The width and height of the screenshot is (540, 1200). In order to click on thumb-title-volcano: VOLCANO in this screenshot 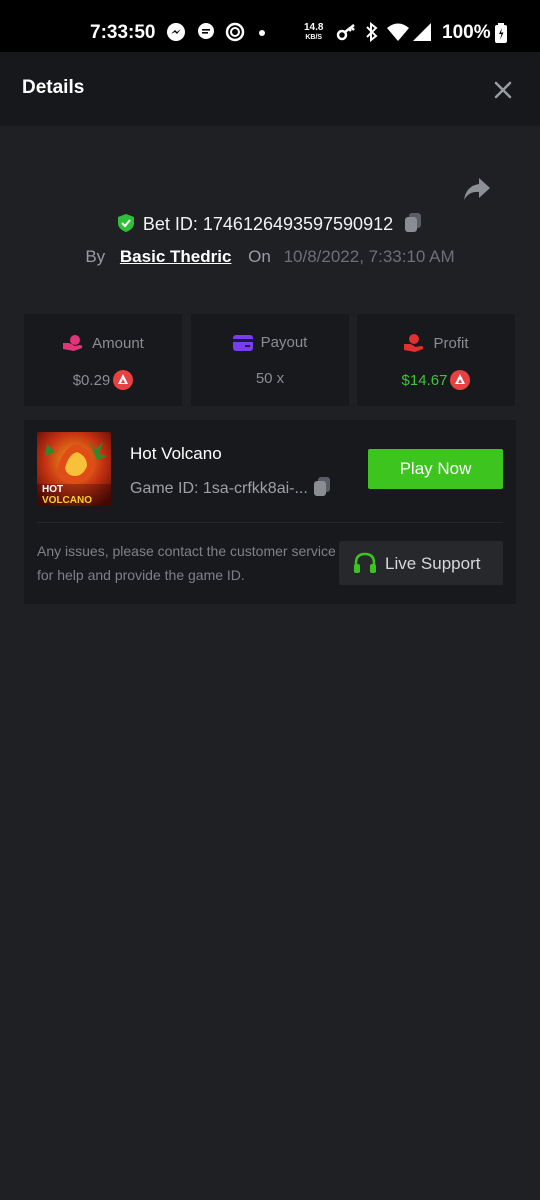, I will do `click(67, 500)`.